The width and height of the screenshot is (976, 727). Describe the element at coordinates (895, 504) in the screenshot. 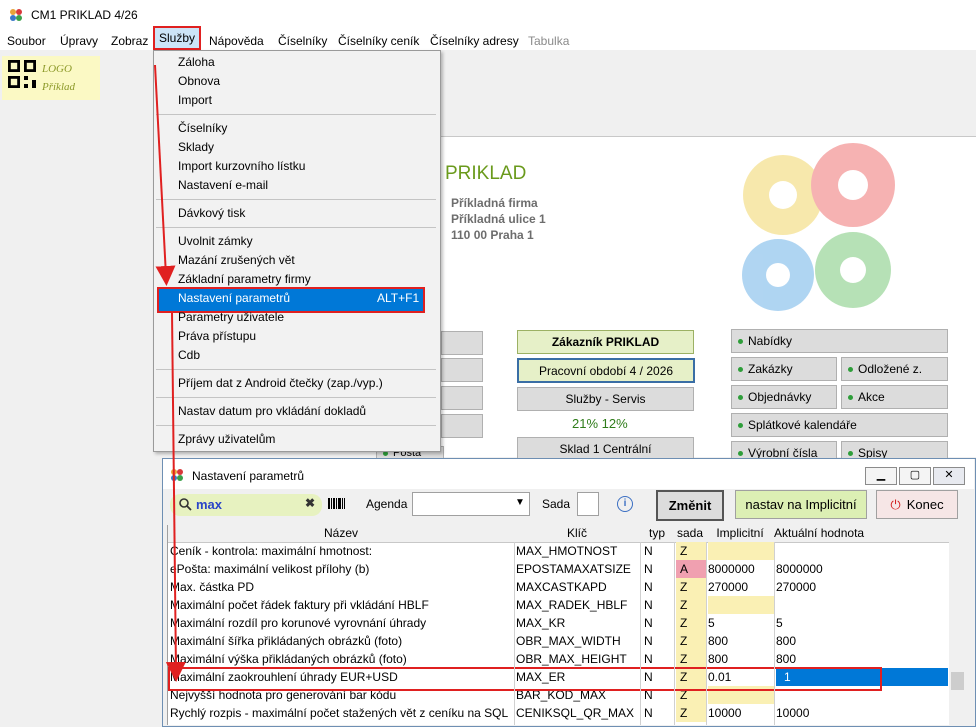

I see `power-icon: ⏻` at that location.